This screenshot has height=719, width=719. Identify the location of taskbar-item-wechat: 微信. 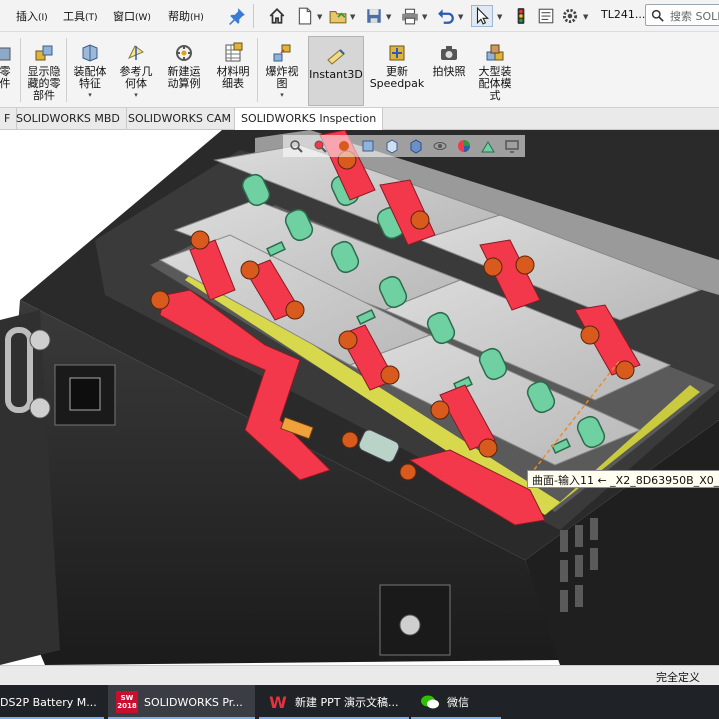
(456, 702).